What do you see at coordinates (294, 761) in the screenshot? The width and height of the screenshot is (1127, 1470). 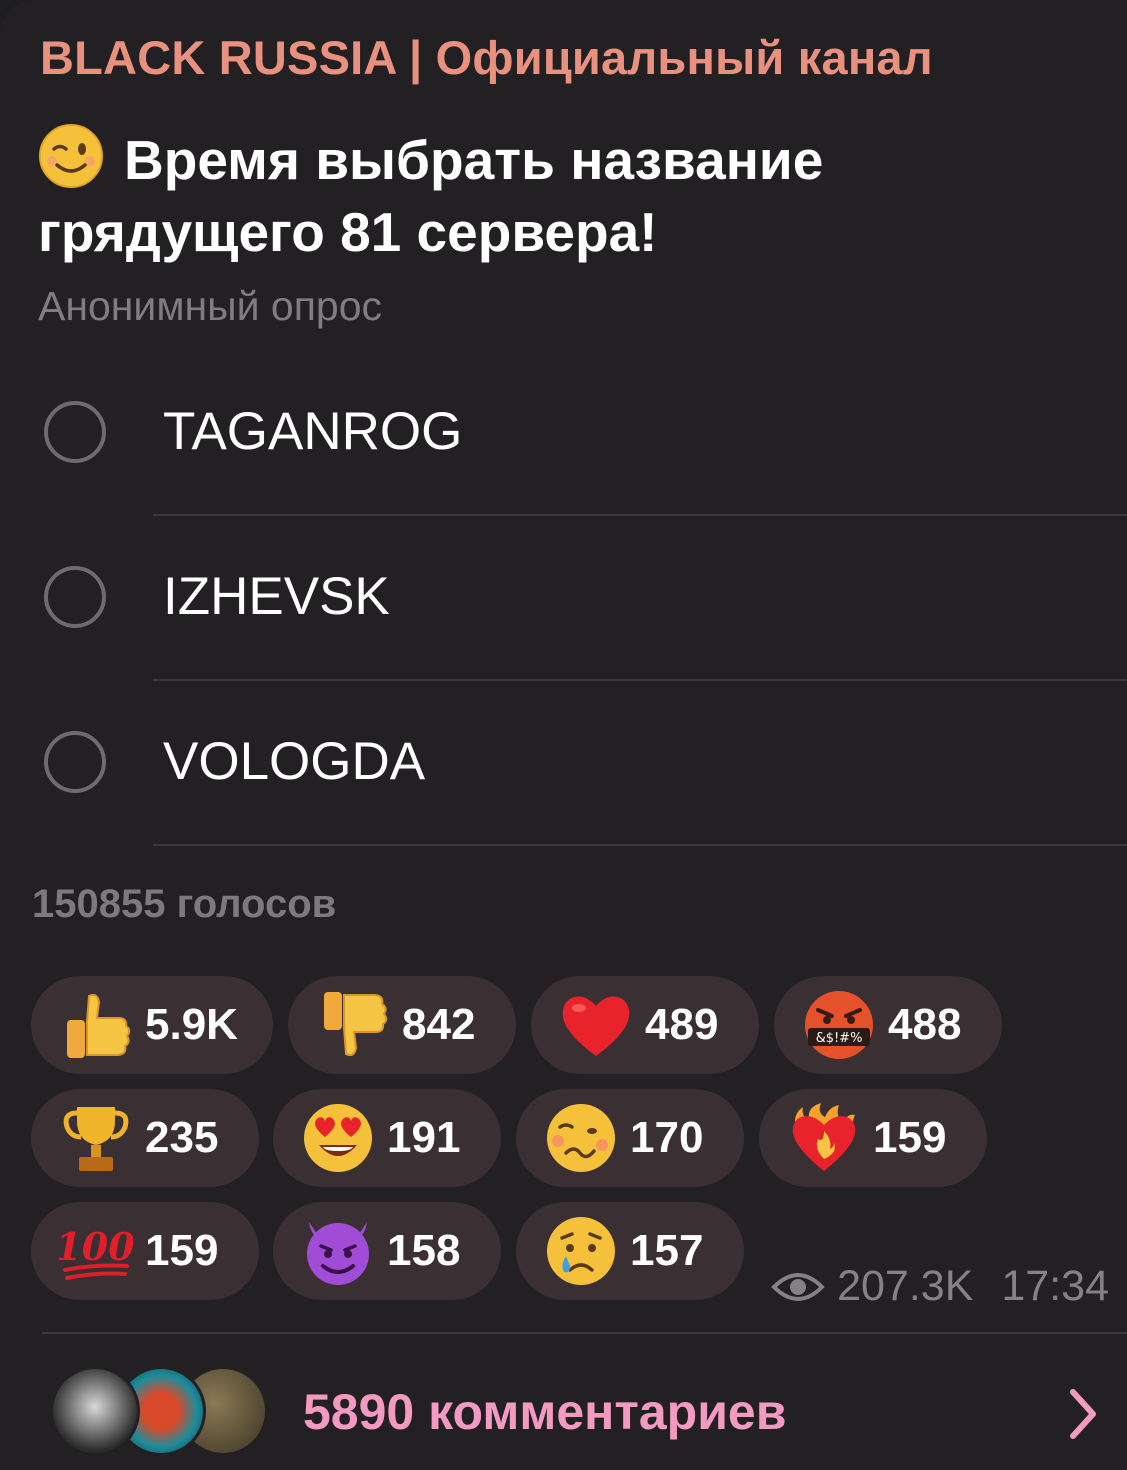 I see `poll-option-label: VOLOGDA` at bounding box center [294, 761].